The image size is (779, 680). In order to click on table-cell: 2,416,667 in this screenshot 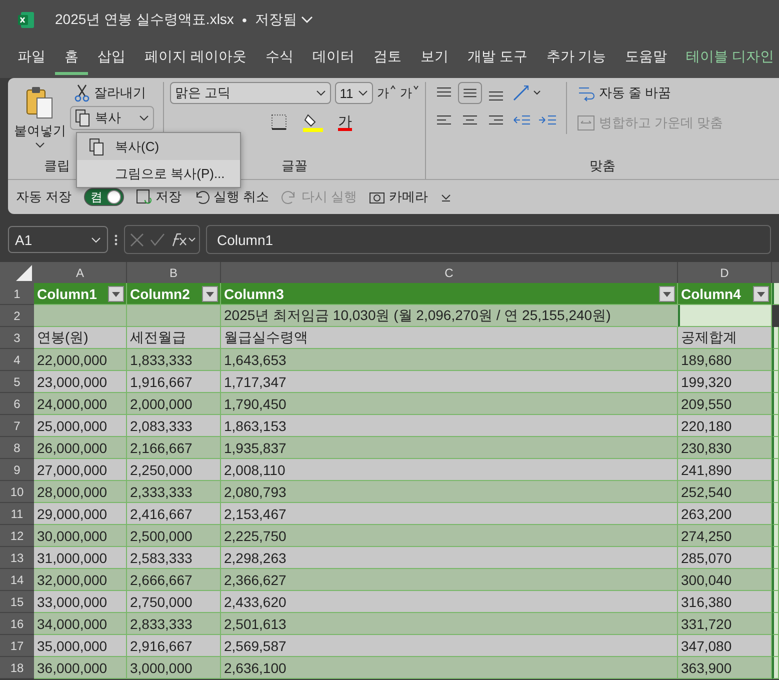, I will do `click(174, 514)`.